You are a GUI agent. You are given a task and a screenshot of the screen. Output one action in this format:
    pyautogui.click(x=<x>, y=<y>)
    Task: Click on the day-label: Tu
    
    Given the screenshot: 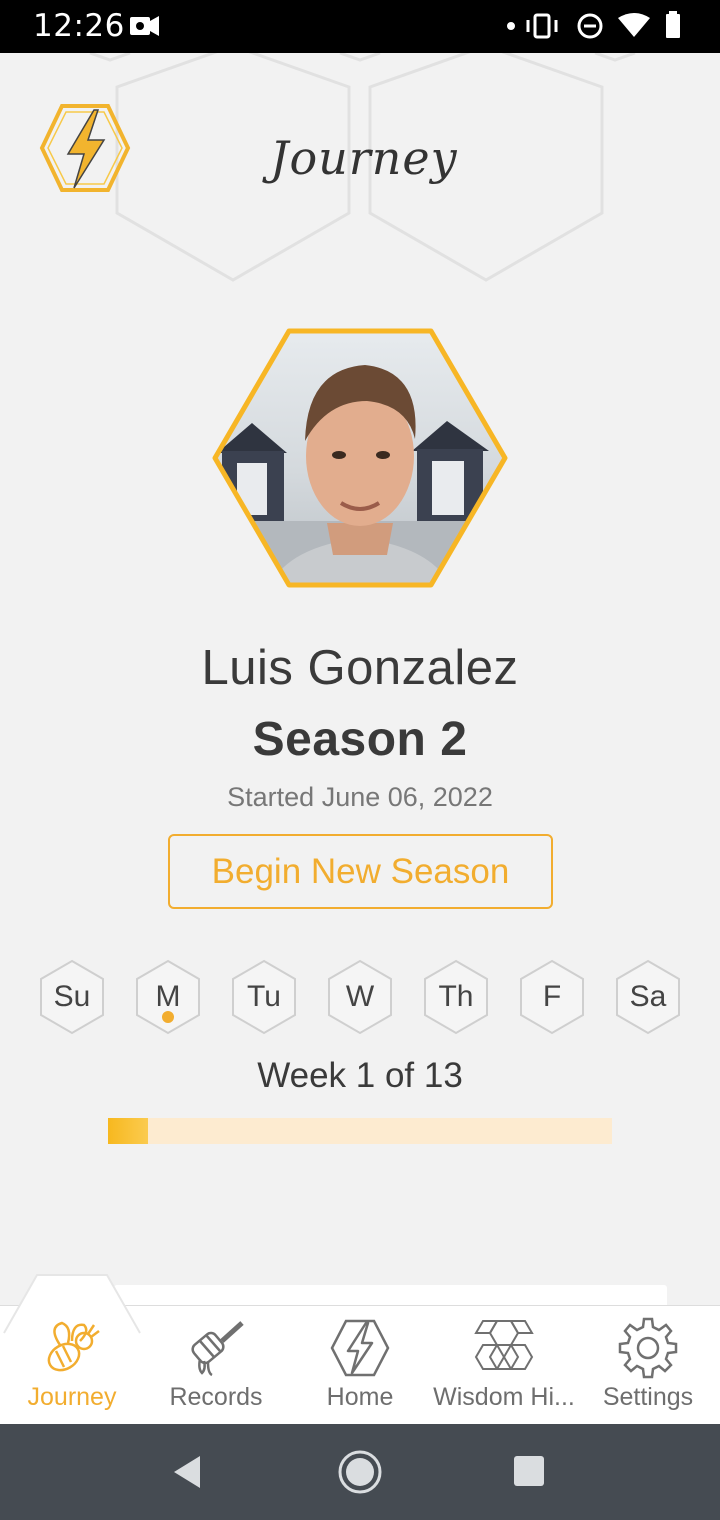 What is the action you would take?
    pyautogui.click(x=264, y=996)
    